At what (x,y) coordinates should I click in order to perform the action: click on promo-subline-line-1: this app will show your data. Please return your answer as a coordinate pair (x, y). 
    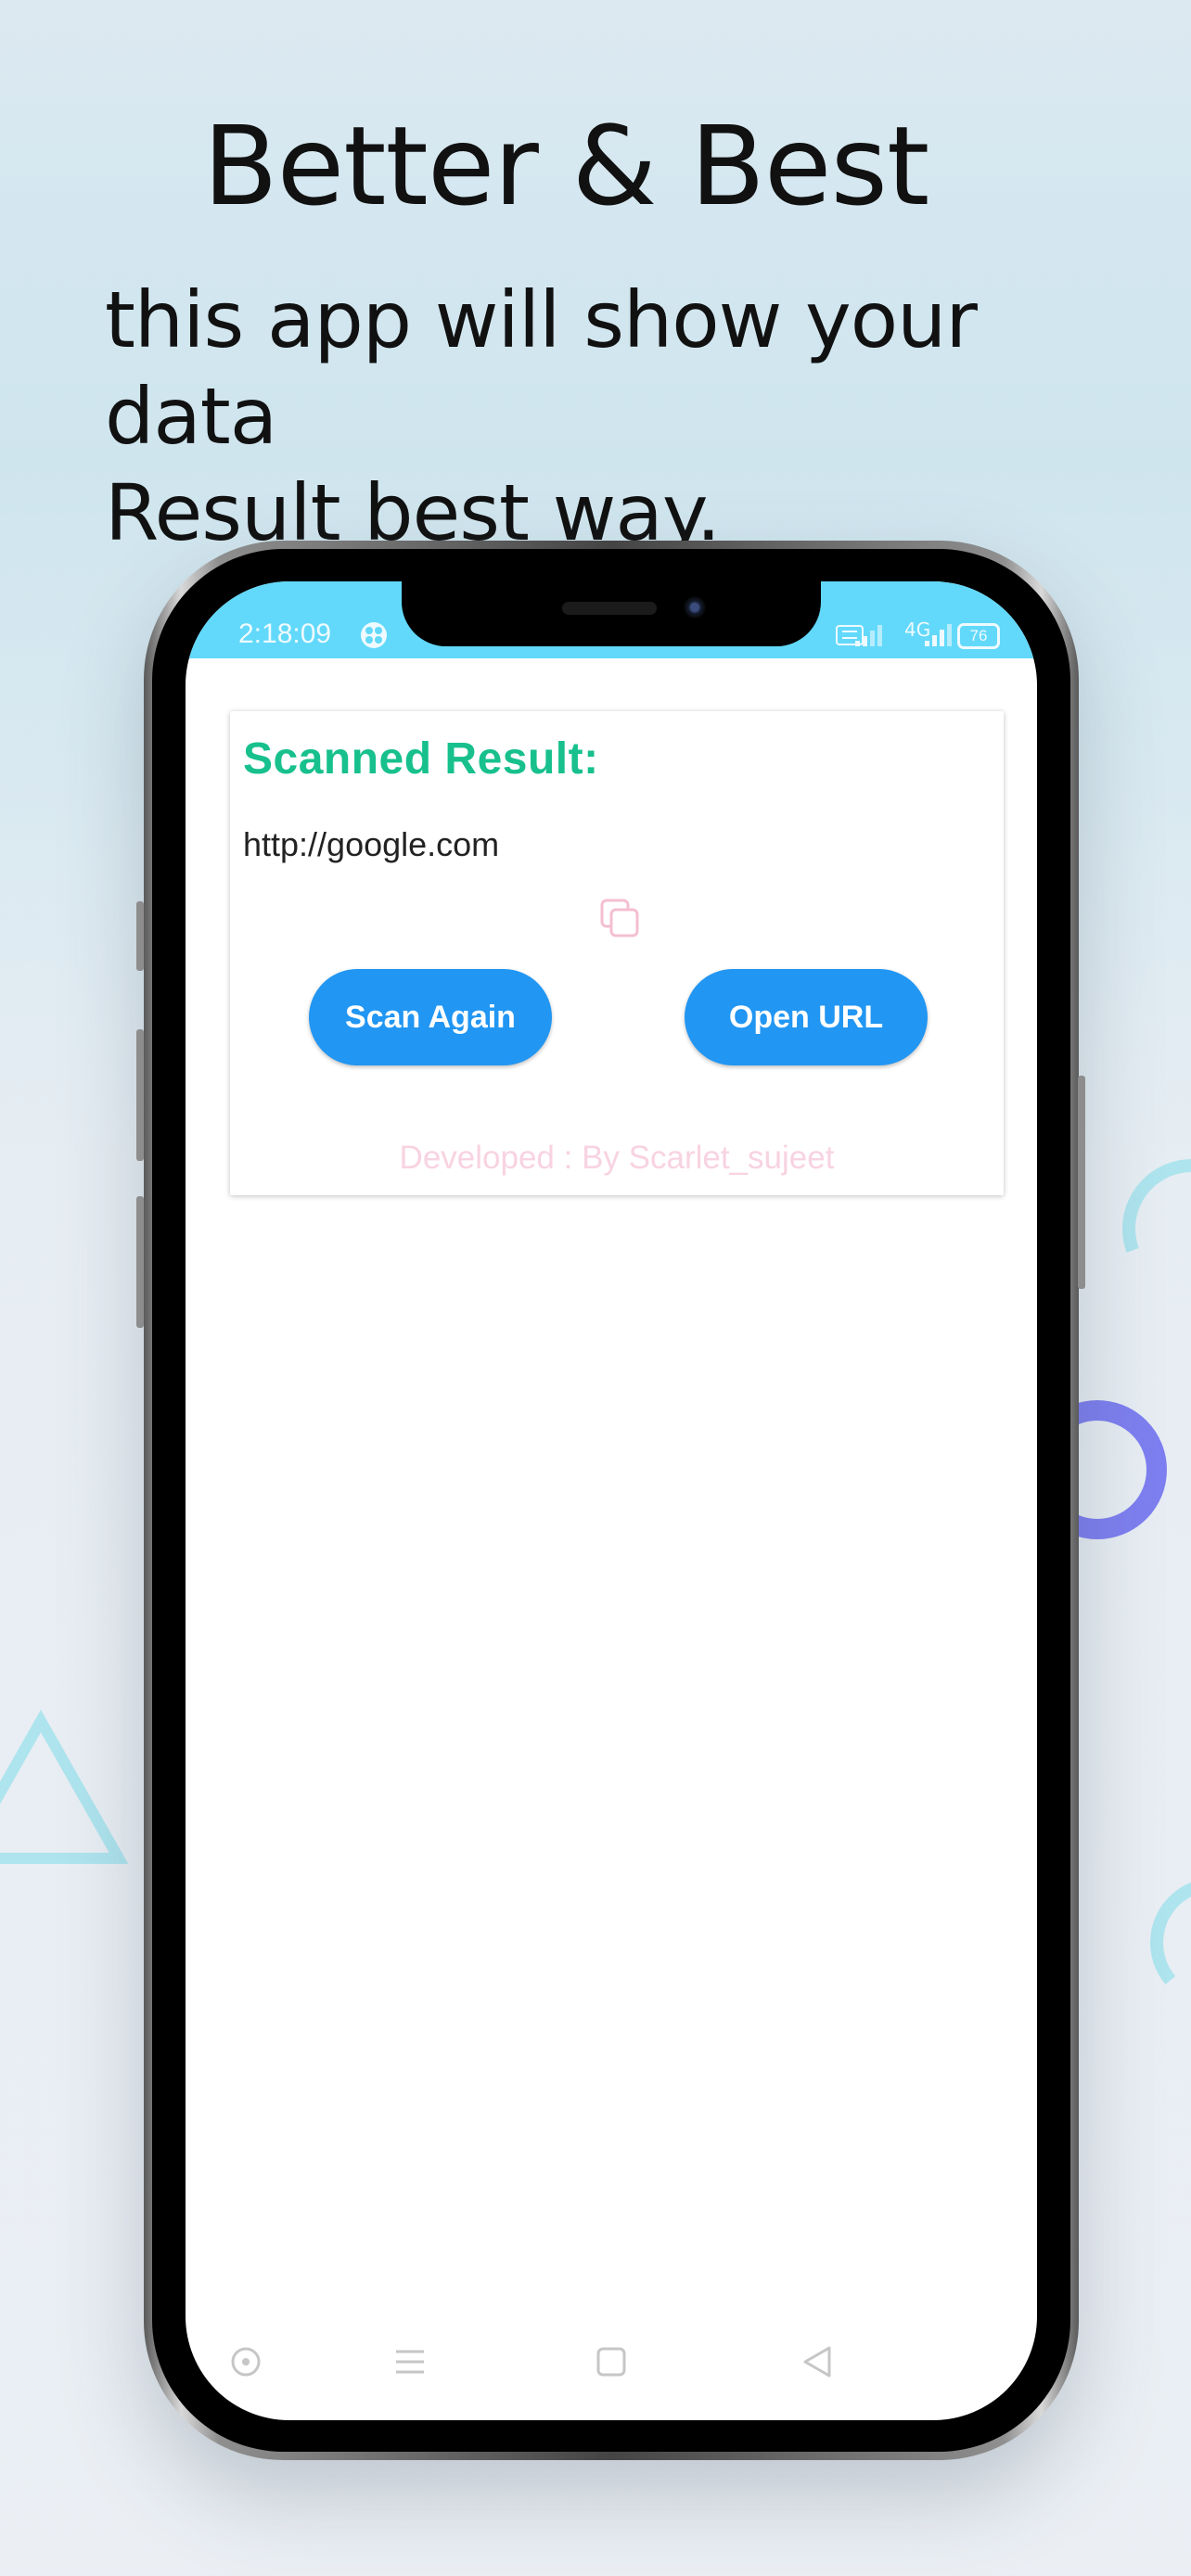
    Looking at the image, I should click on (541, 368).